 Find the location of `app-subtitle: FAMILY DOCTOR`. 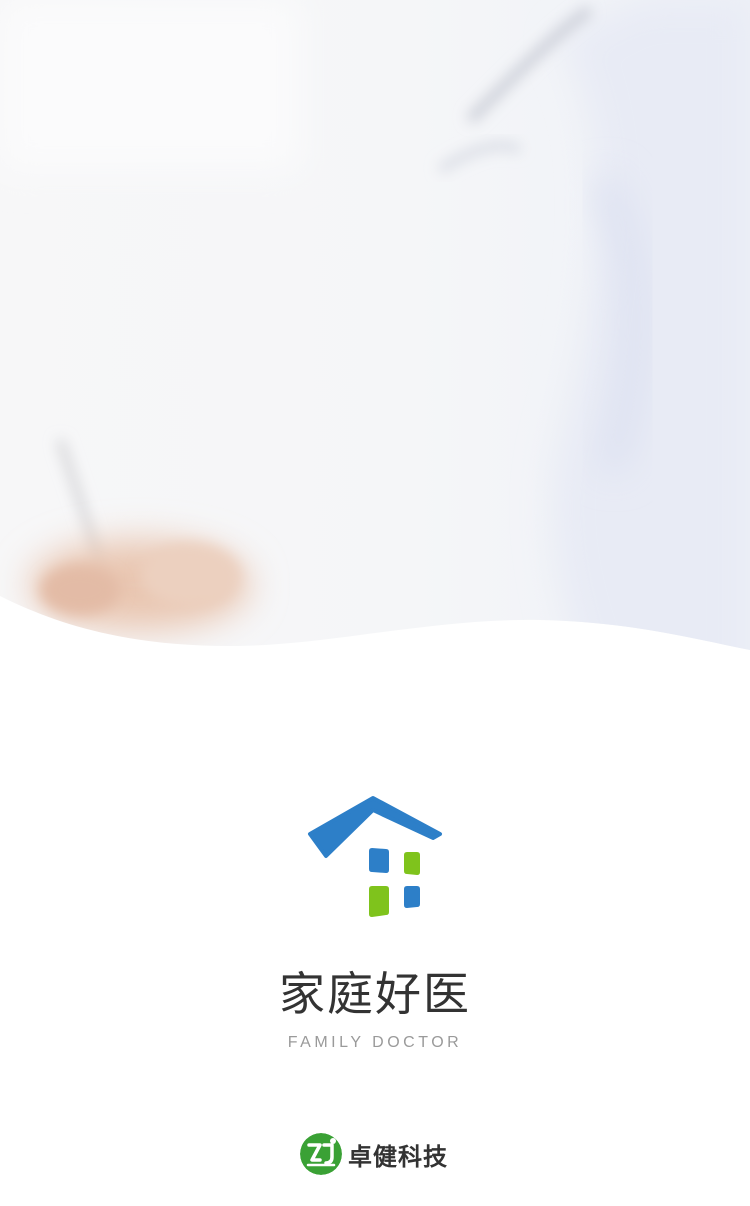

app-subtitle: FAMILY DOCTOR is located at coordinates (375, 1042).